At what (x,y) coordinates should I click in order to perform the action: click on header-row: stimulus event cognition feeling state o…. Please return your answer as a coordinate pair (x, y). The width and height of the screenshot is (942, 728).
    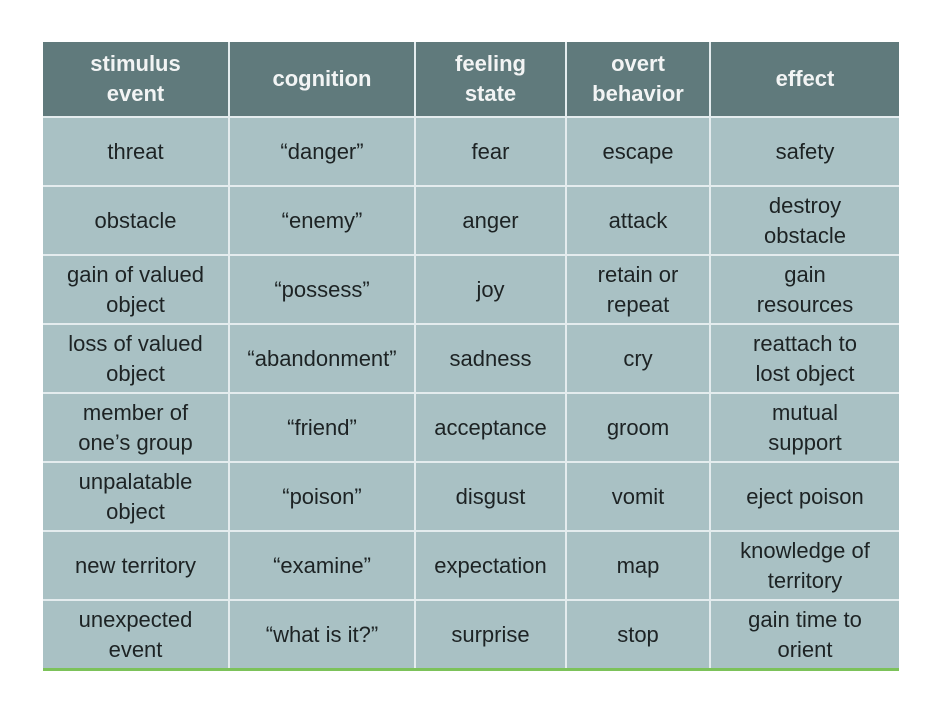
    Looking at the image, I should click on (471, 80).